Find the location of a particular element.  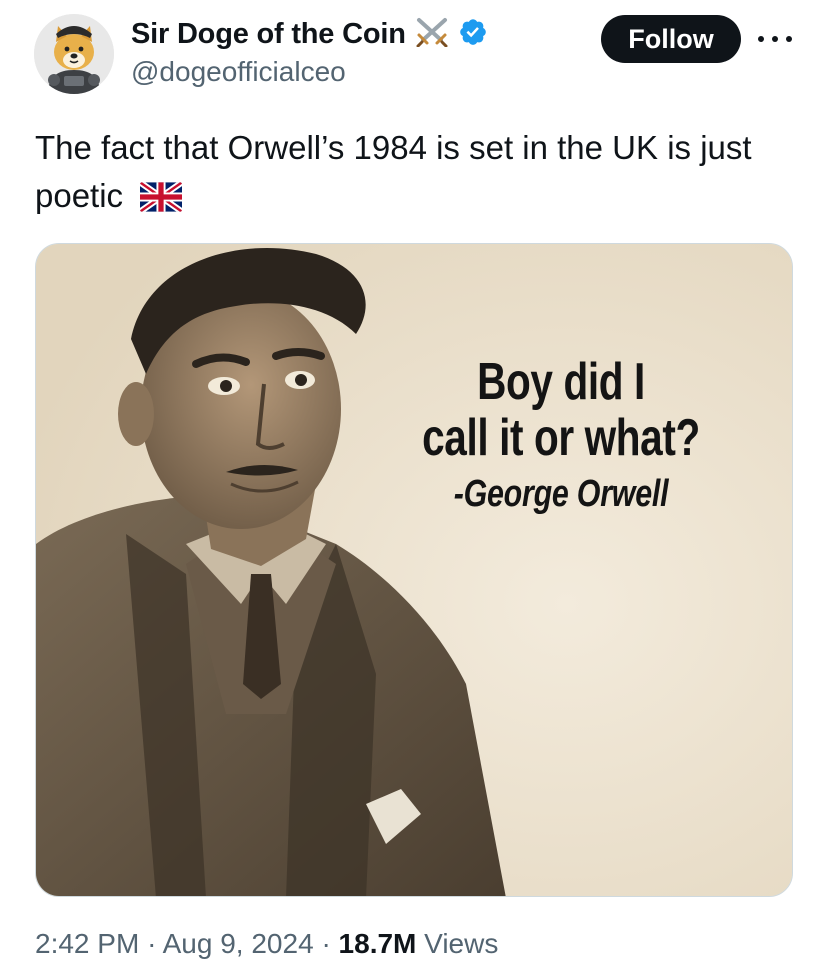

quote-line-1: Boy did I is located at coordinates (561, 382).